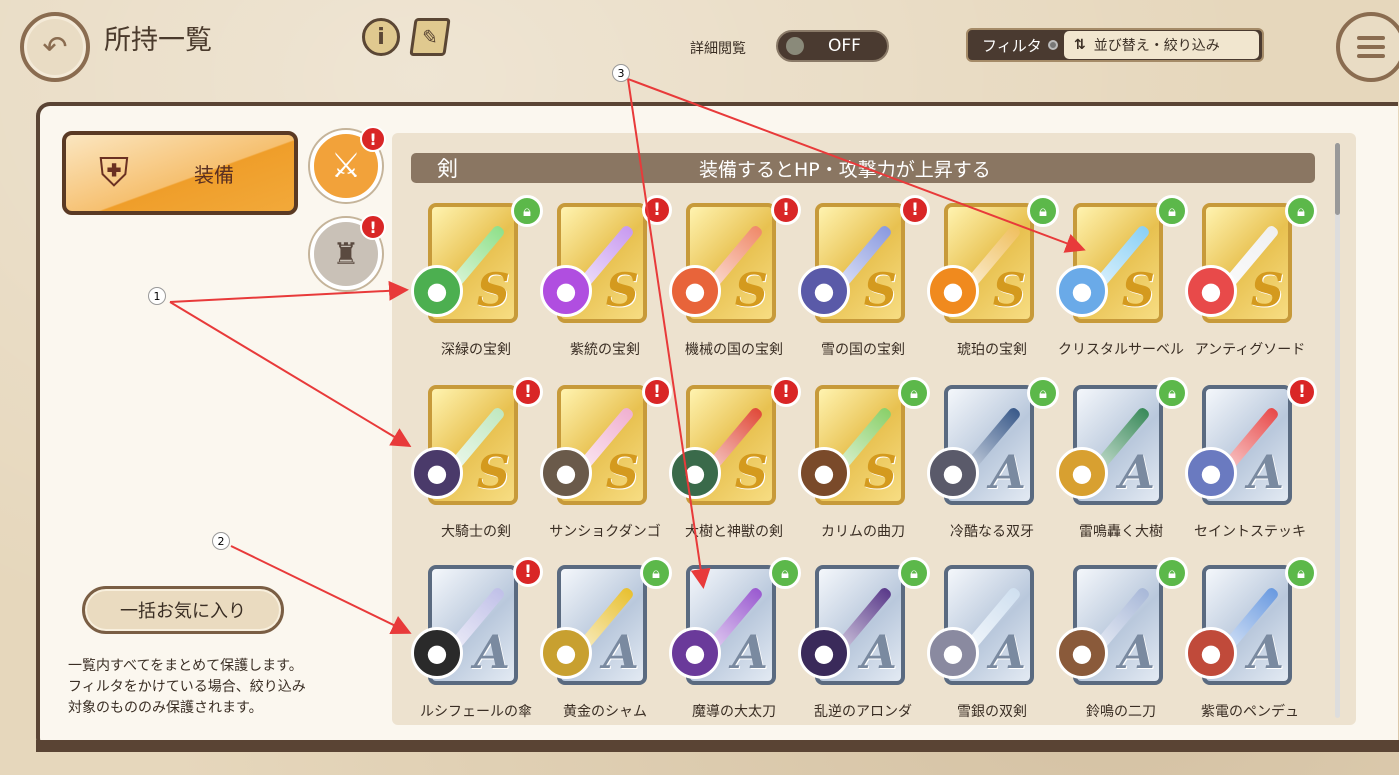  What do you see at coordinates (864, 641) in the screenshot?
I see `equipment-item: A ● 🔒︎ 乱逆のアロンダ` at bounding box center [864, 641].